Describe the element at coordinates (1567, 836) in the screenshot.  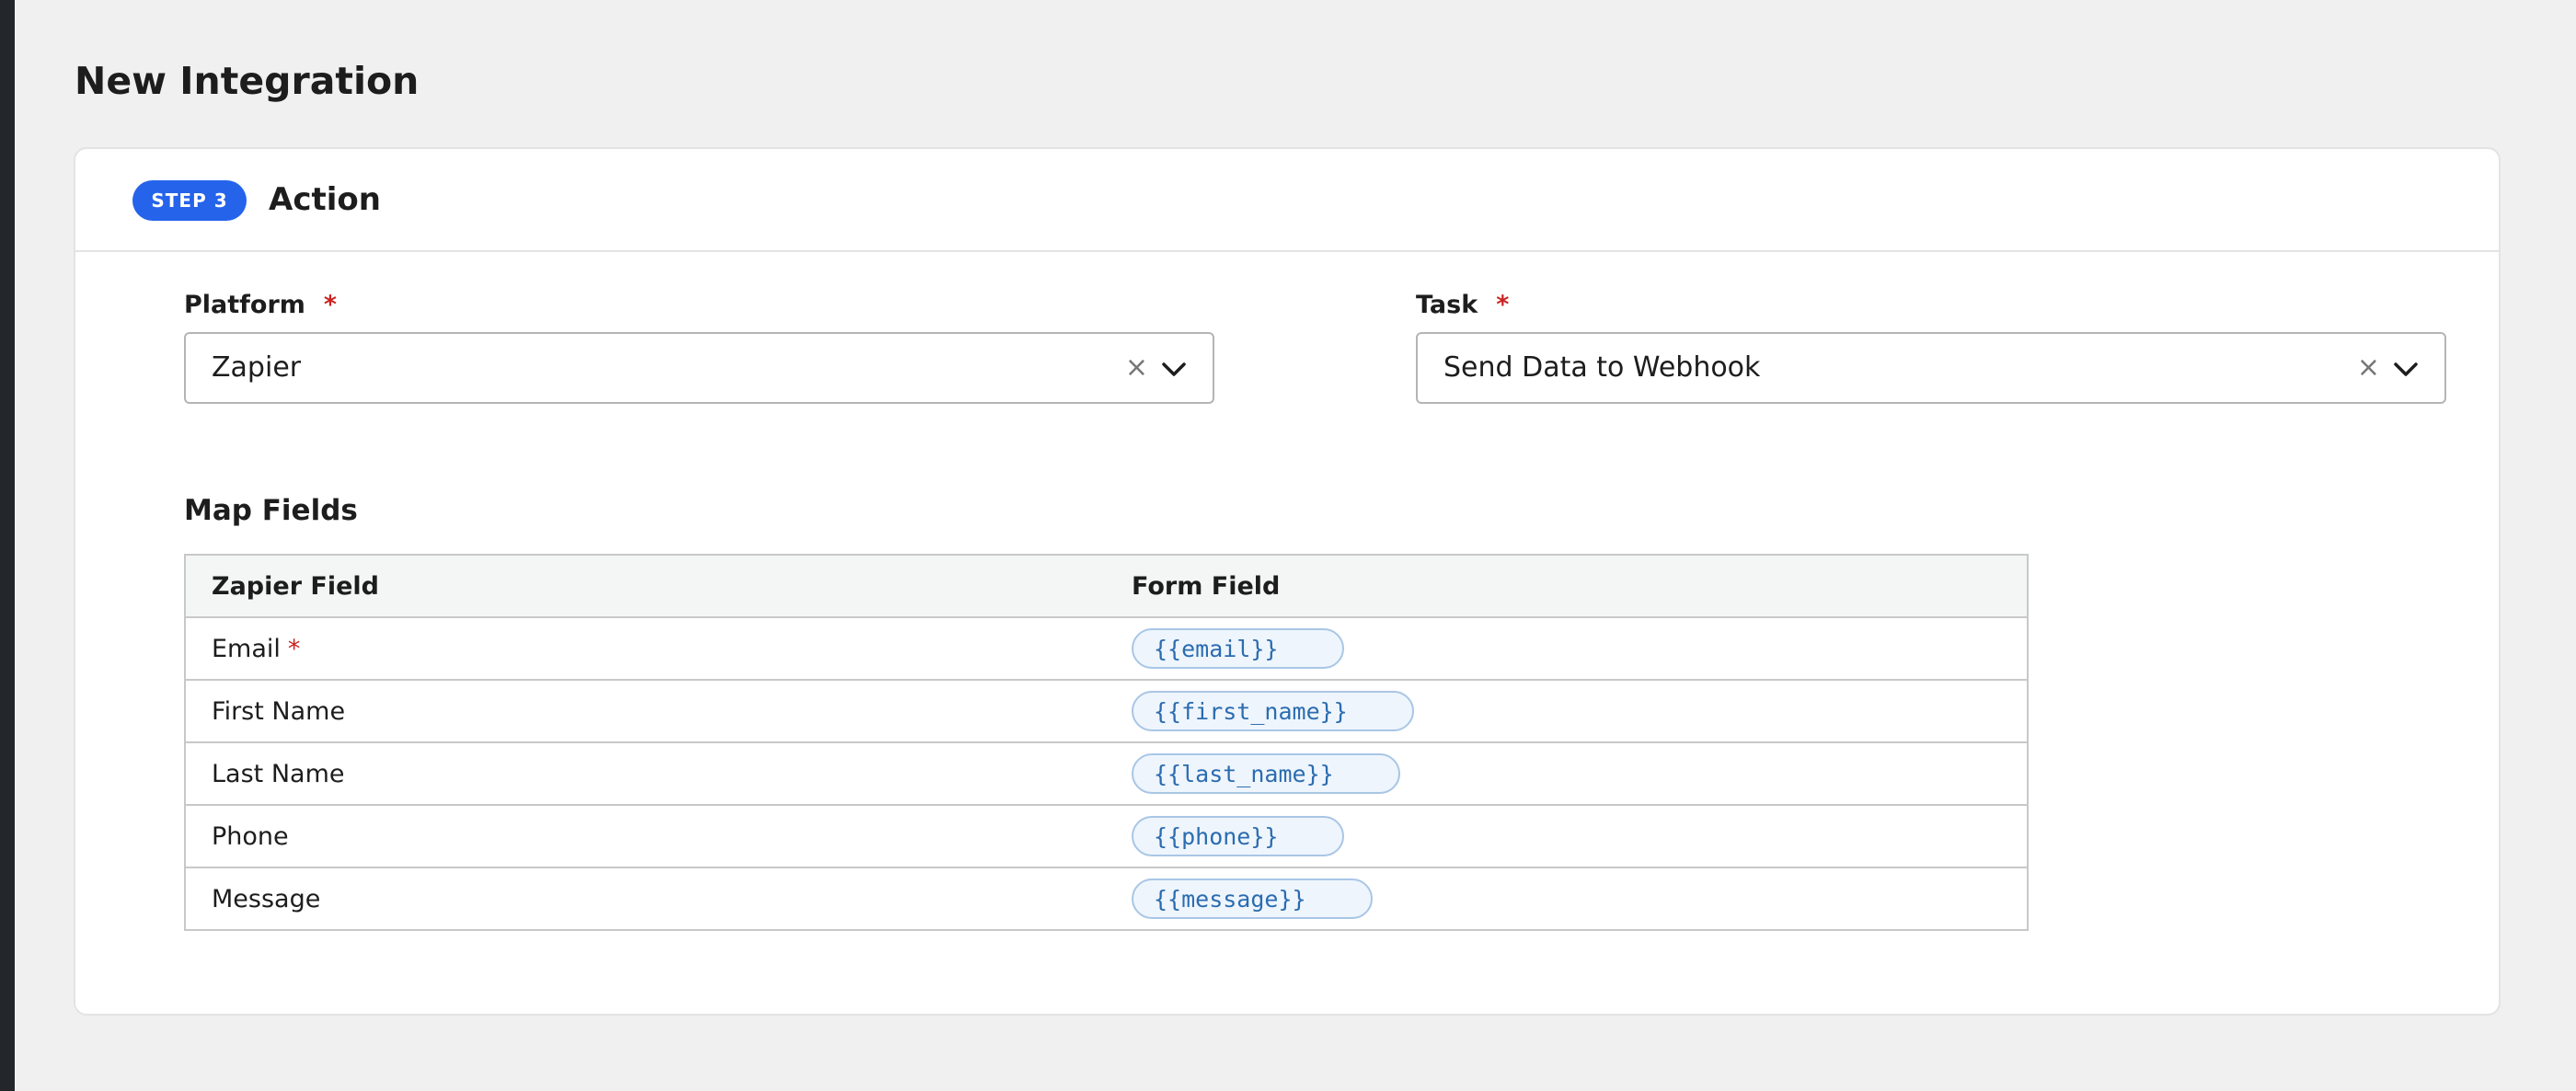
I see `form-field-cell: {{phone}}` at that location.